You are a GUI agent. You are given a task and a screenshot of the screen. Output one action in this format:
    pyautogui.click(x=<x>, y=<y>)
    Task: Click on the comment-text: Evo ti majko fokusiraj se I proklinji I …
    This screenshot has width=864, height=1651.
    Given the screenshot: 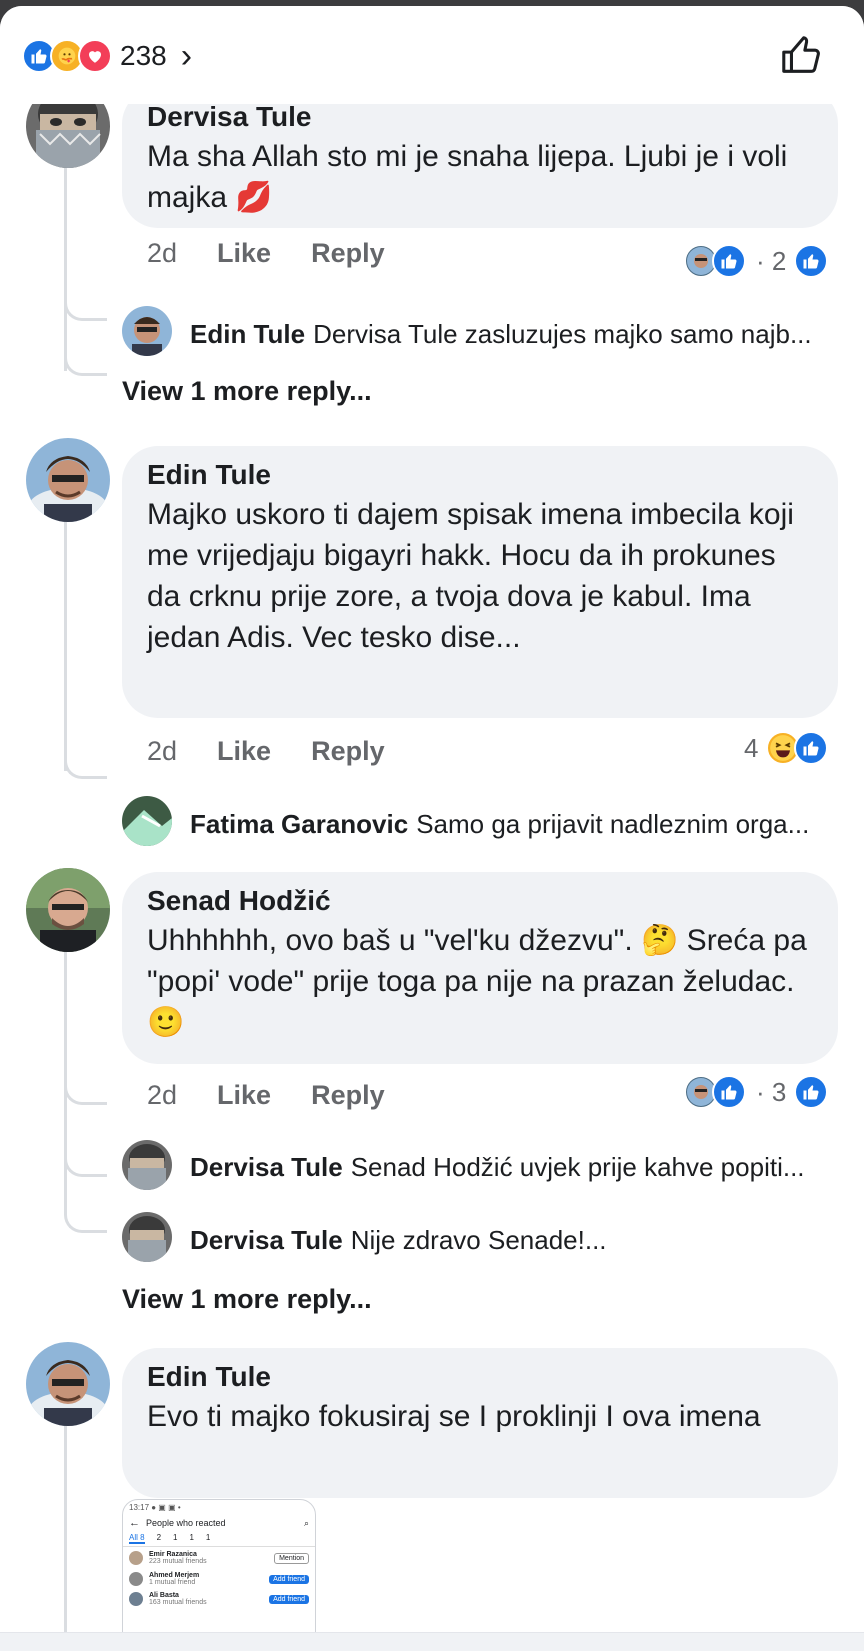 What is the action you would take?
    pyautogui.click(x=454, y=1416)
    